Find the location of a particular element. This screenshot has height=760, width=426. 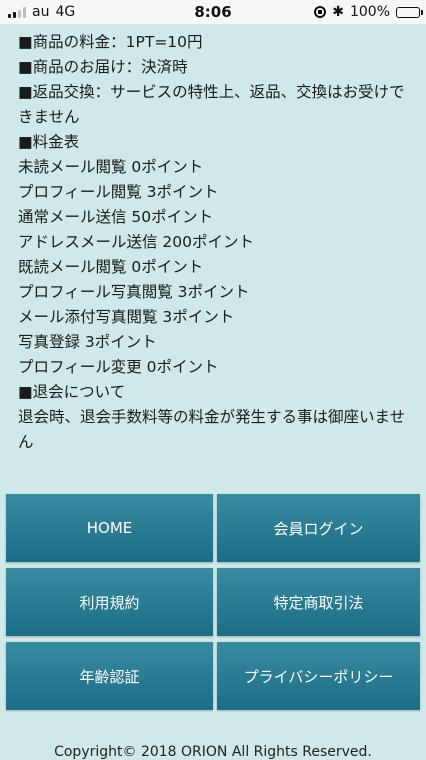

withdrawal-line: 退会時、退会手数料等の料金が発生する事は御座いません is located at coordinates (212, 429).